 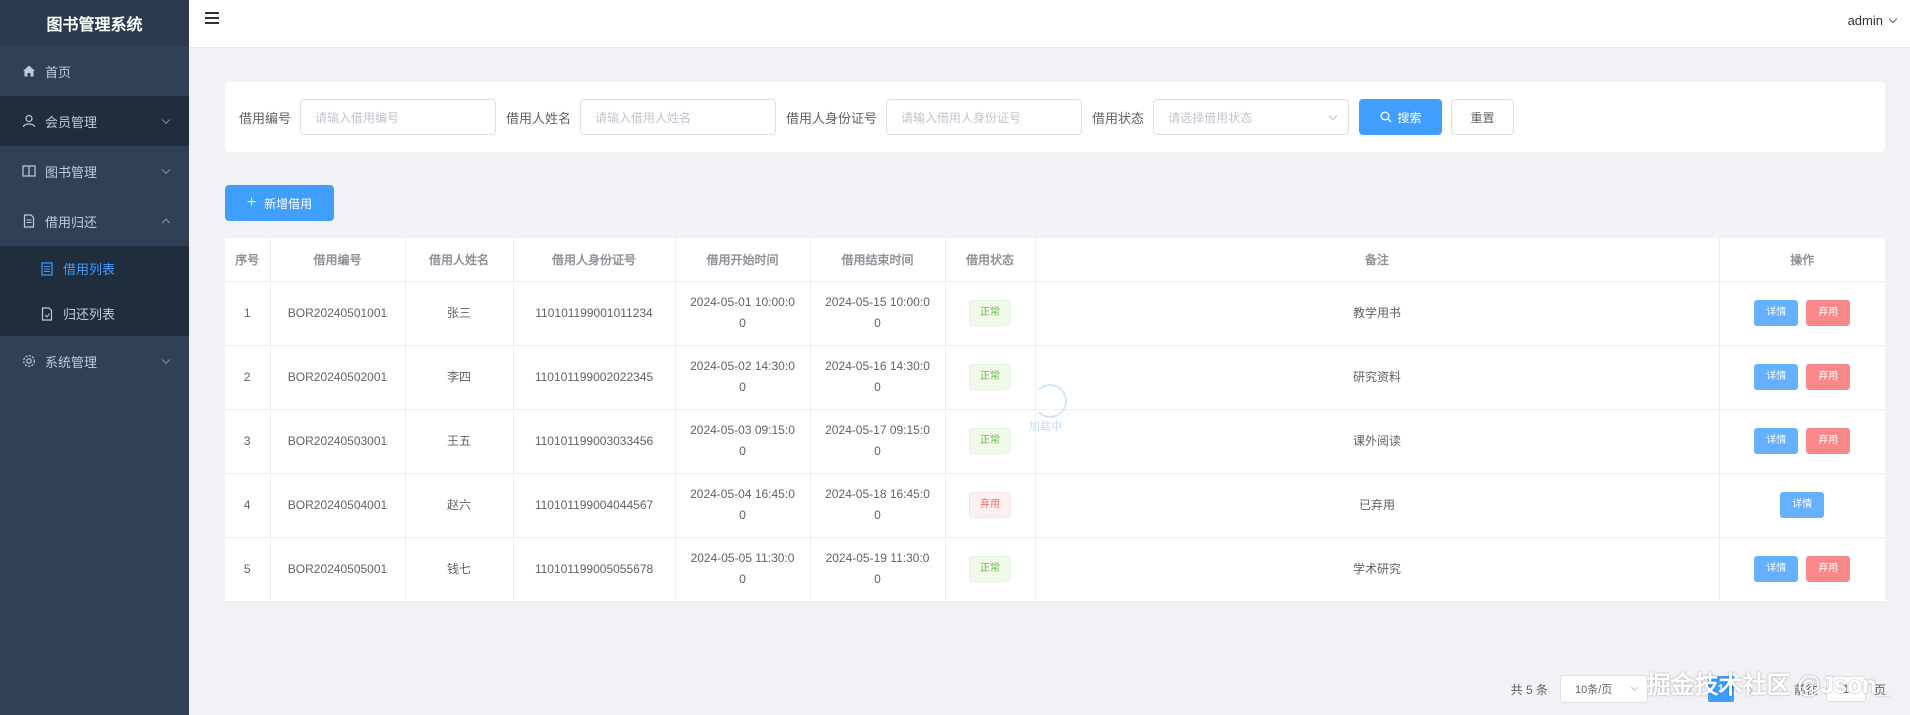 What do you see at coordinates (357, 117) in the screenshot?
I see `borrow-no-placeholder: 请输入借用编号` at bounding box center [357, 117].